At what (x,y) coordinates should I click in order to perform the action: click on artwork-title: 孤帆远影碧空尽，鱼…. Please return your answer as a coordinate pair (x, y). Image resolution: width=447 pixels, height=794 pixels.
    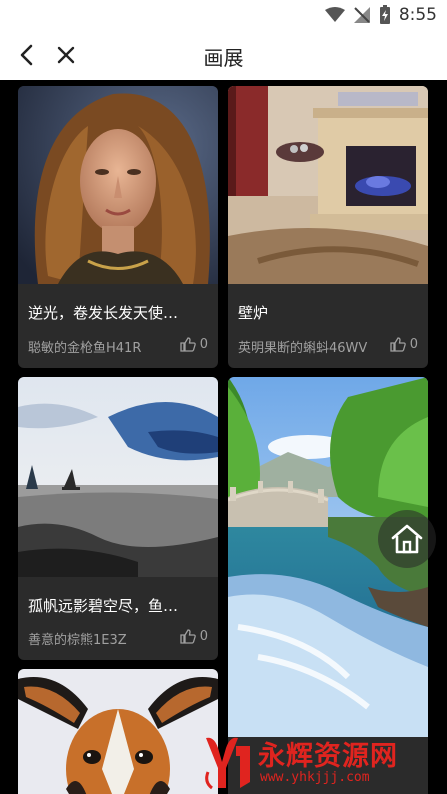
    Looking at the image, I should click on (103, 606).